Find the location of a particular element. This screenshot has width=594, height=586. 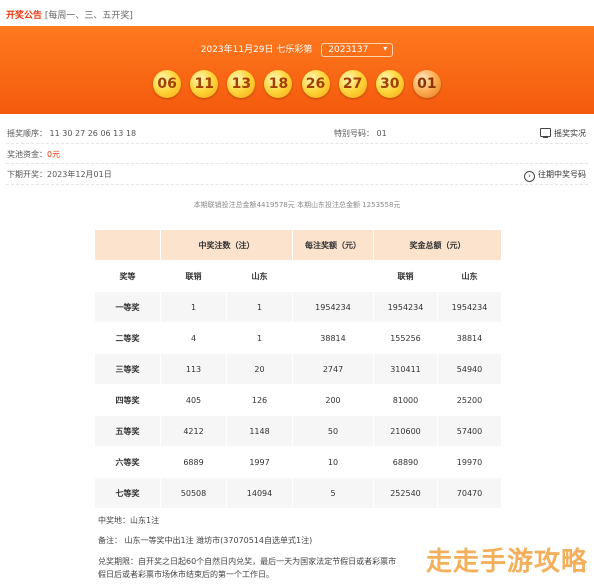

total-lian: 310411 is located at coordinates (405, 369).